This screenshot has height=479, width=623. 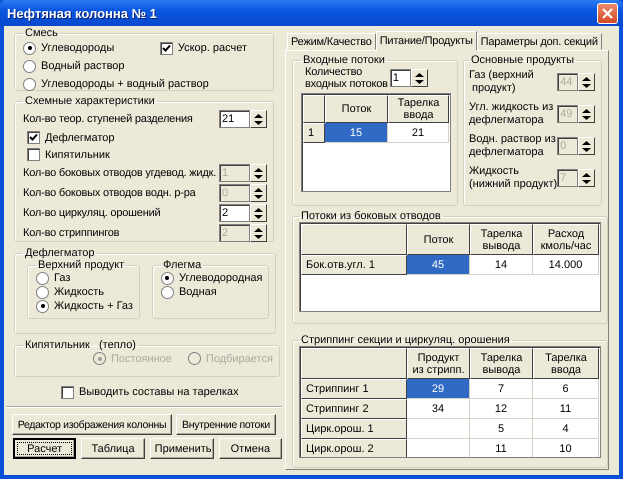 I want to click on table-cell: 14, so click(x=501, y=265).